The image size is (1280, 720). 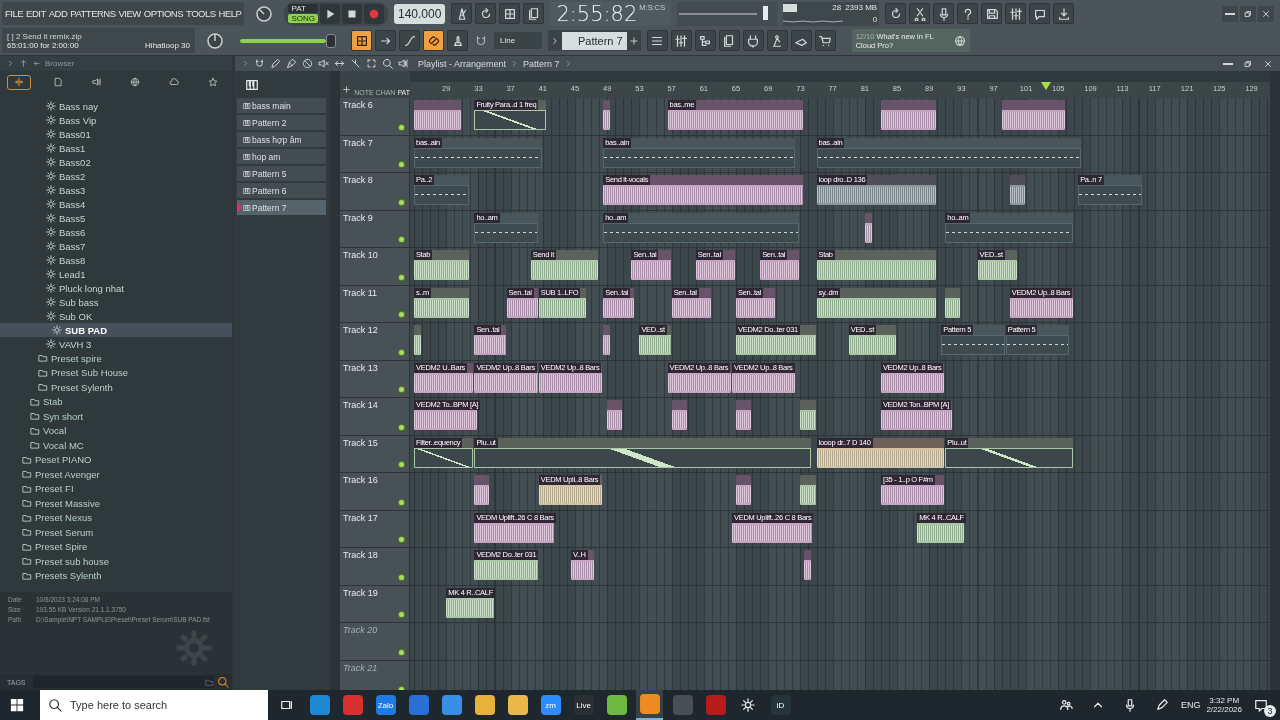 I want to click on search-field: Type here to search, so click(x=154, y=705).